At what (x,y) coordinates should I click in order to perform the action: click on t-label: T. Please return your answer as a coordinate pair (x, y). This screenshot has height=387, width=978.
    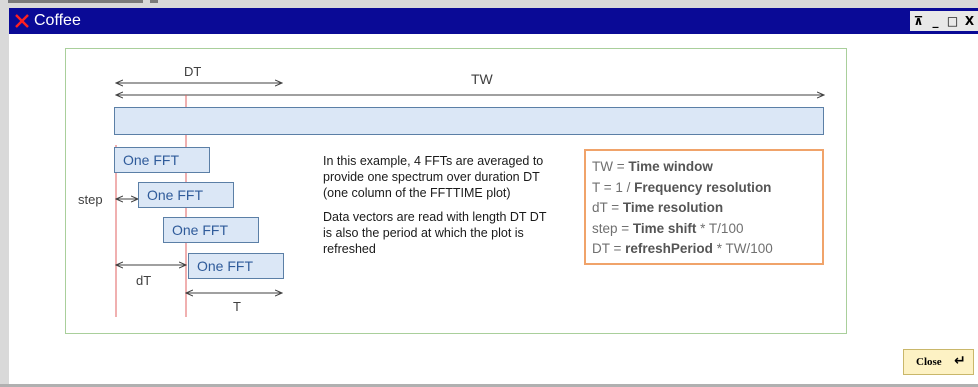
    Looking at the image, I should click on (237, 306).